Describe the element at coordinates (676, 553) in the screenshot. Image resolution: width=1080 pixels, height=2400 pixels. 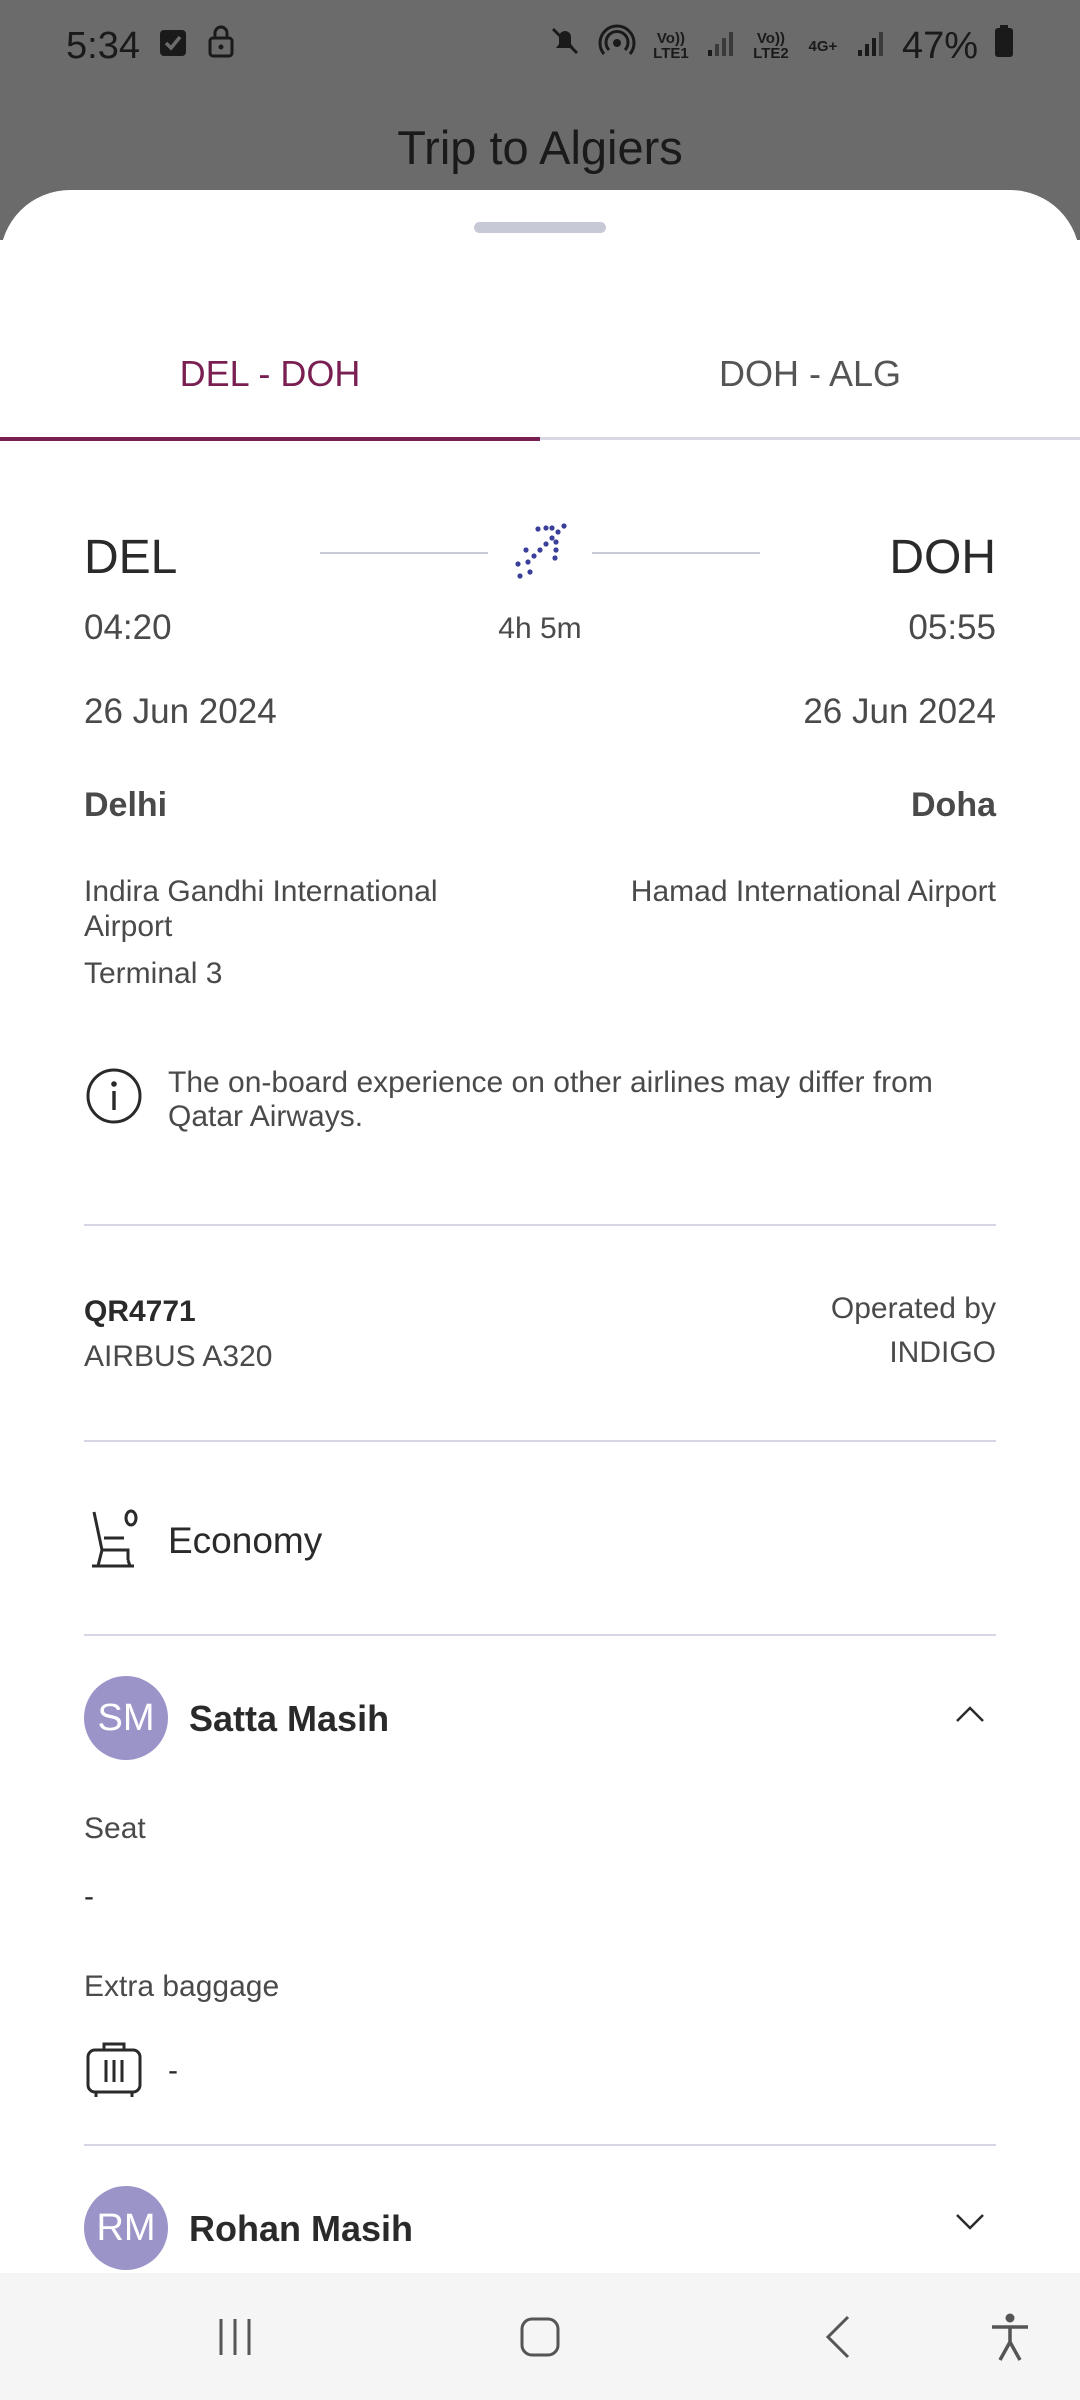
I see `route-line-right` at that location.